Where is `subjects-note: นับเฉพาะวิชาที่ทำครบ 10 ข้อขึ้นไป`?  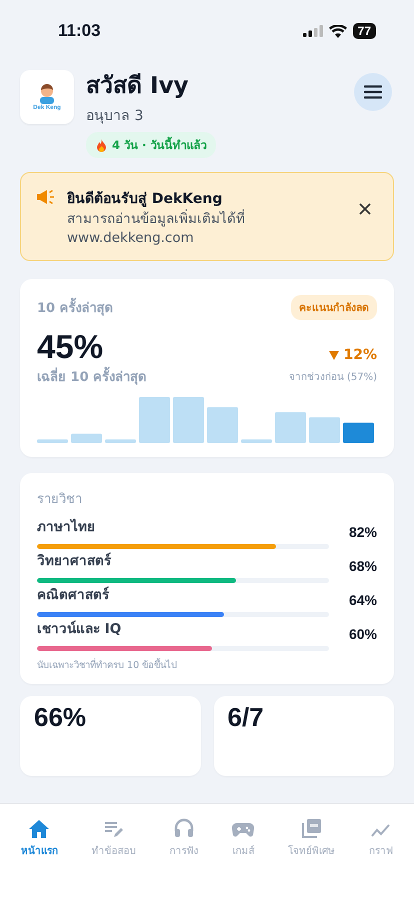 subjects-note: นับเฉพาะวิชาที่ทำครบ 10 ข้อขึ้นไป is located at coordinates (107, 664).